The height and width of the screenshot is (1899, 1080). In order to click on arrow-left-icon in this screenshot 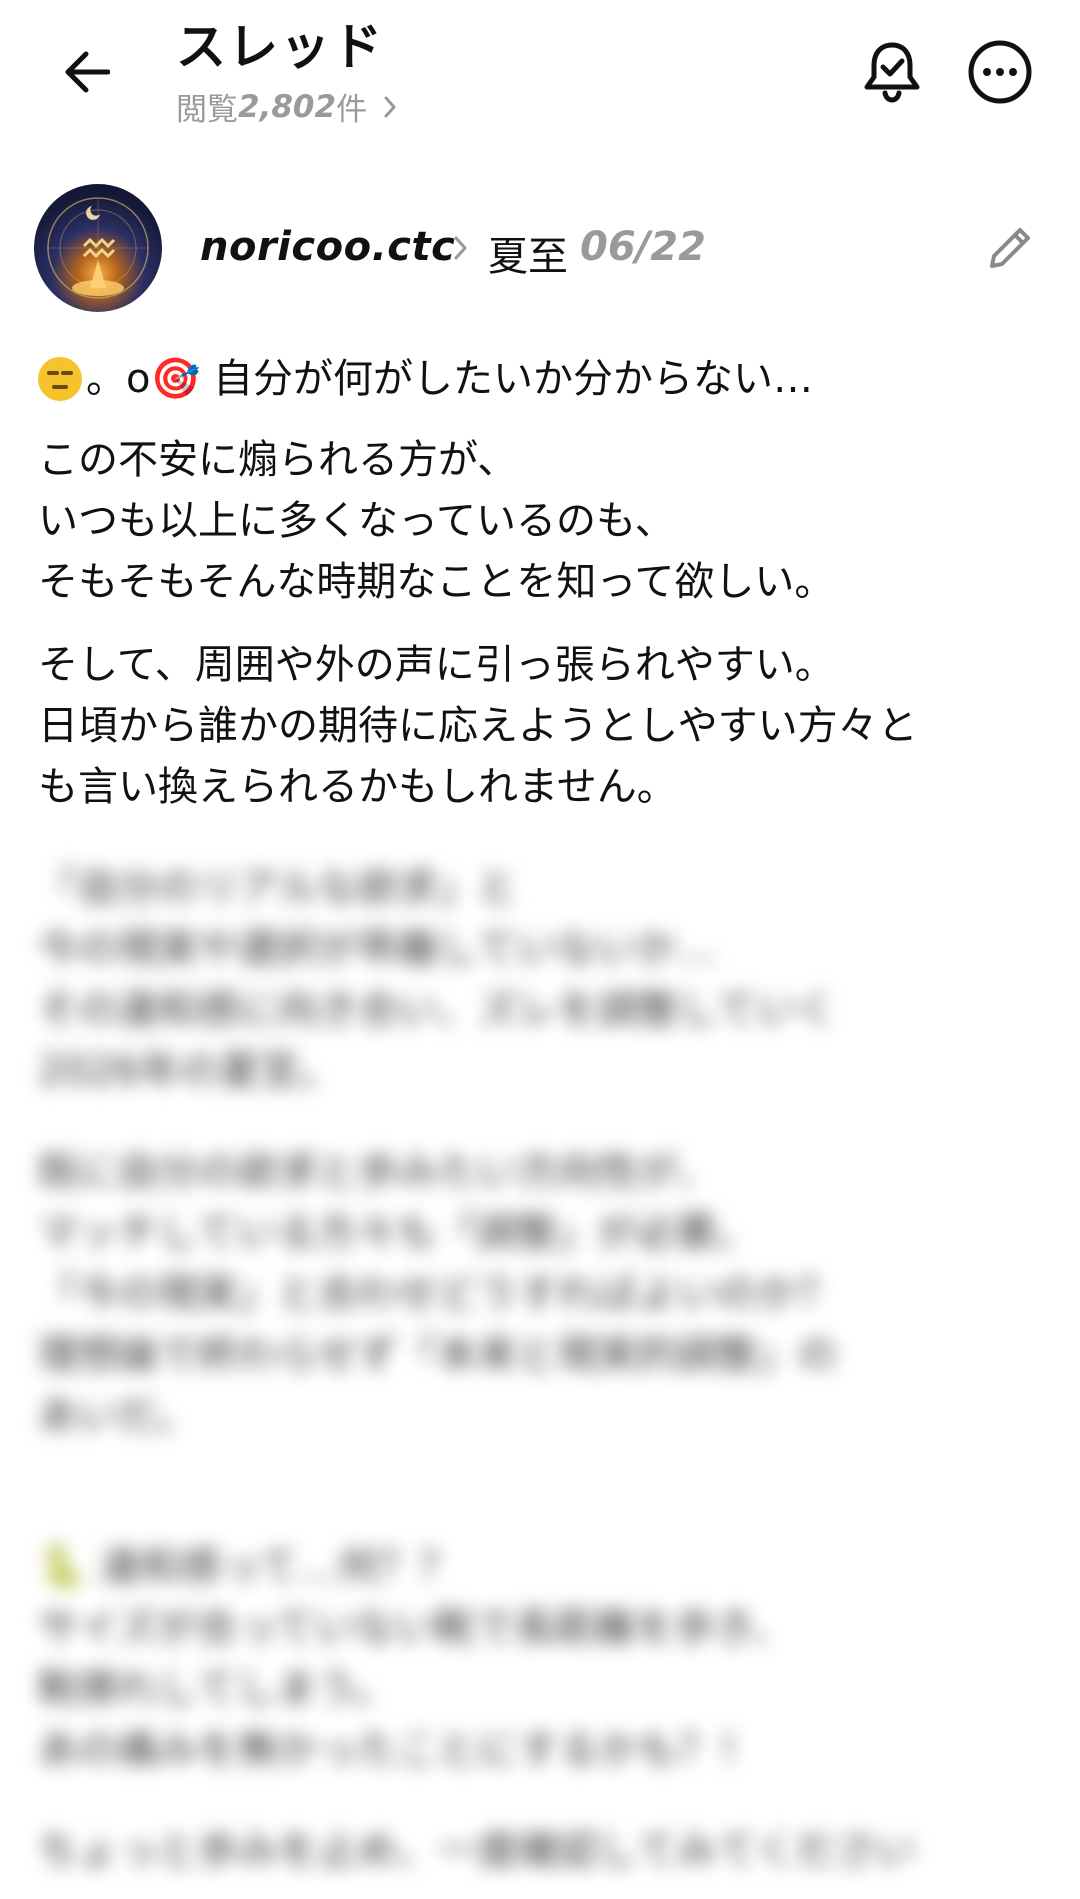, I will do `click(87, 72)`.